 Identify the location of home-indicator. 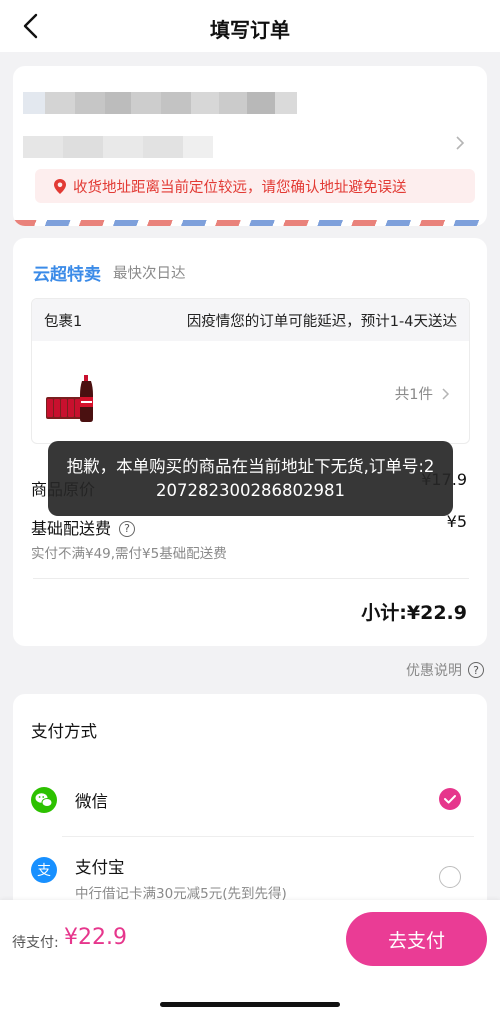
(250, 1004).